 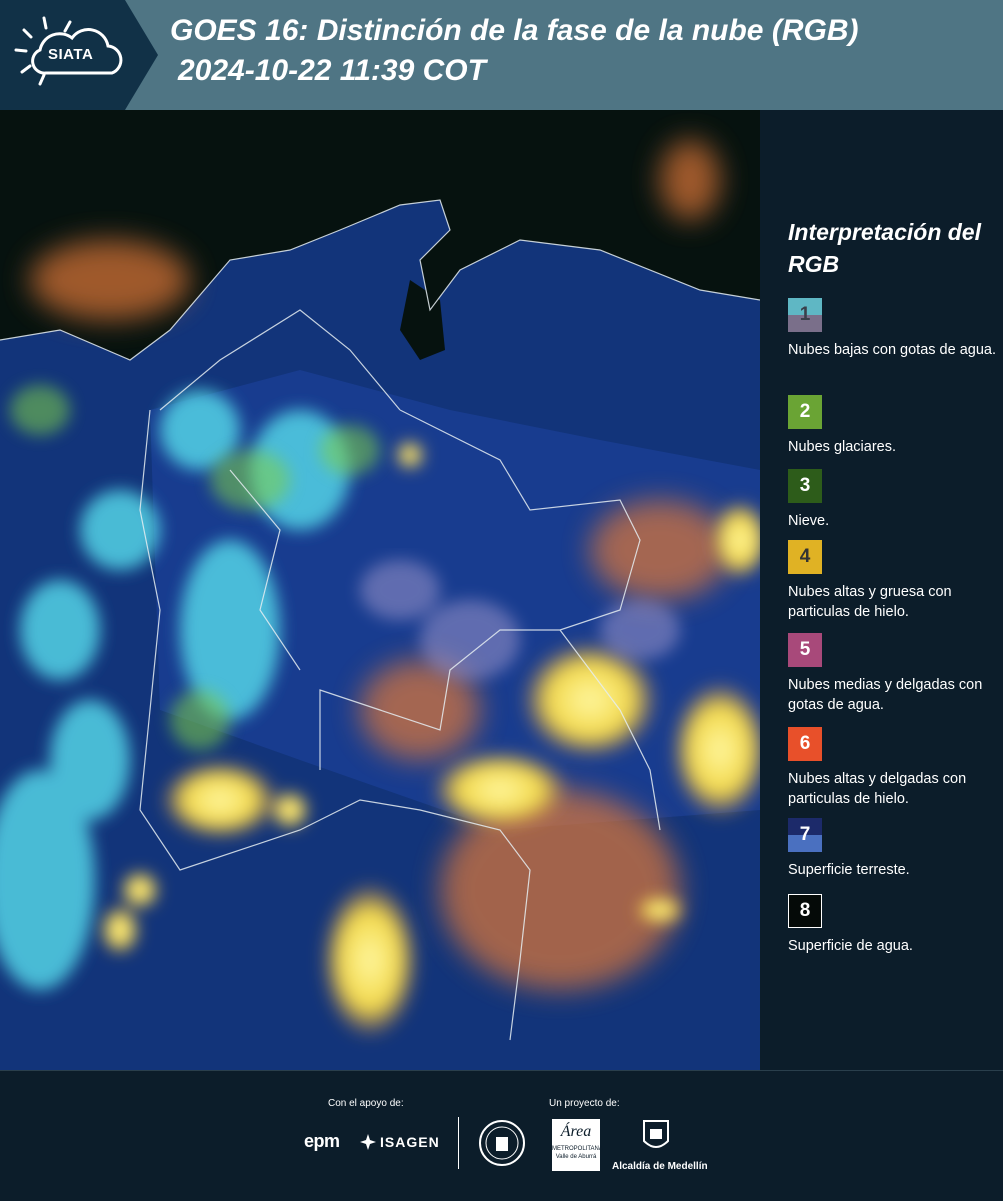 What do you see at coordinates (893, 426) in the screenshot?
I see `legend-item-2: 2 Nubes glaciares.` at bounding box center [893, 426].